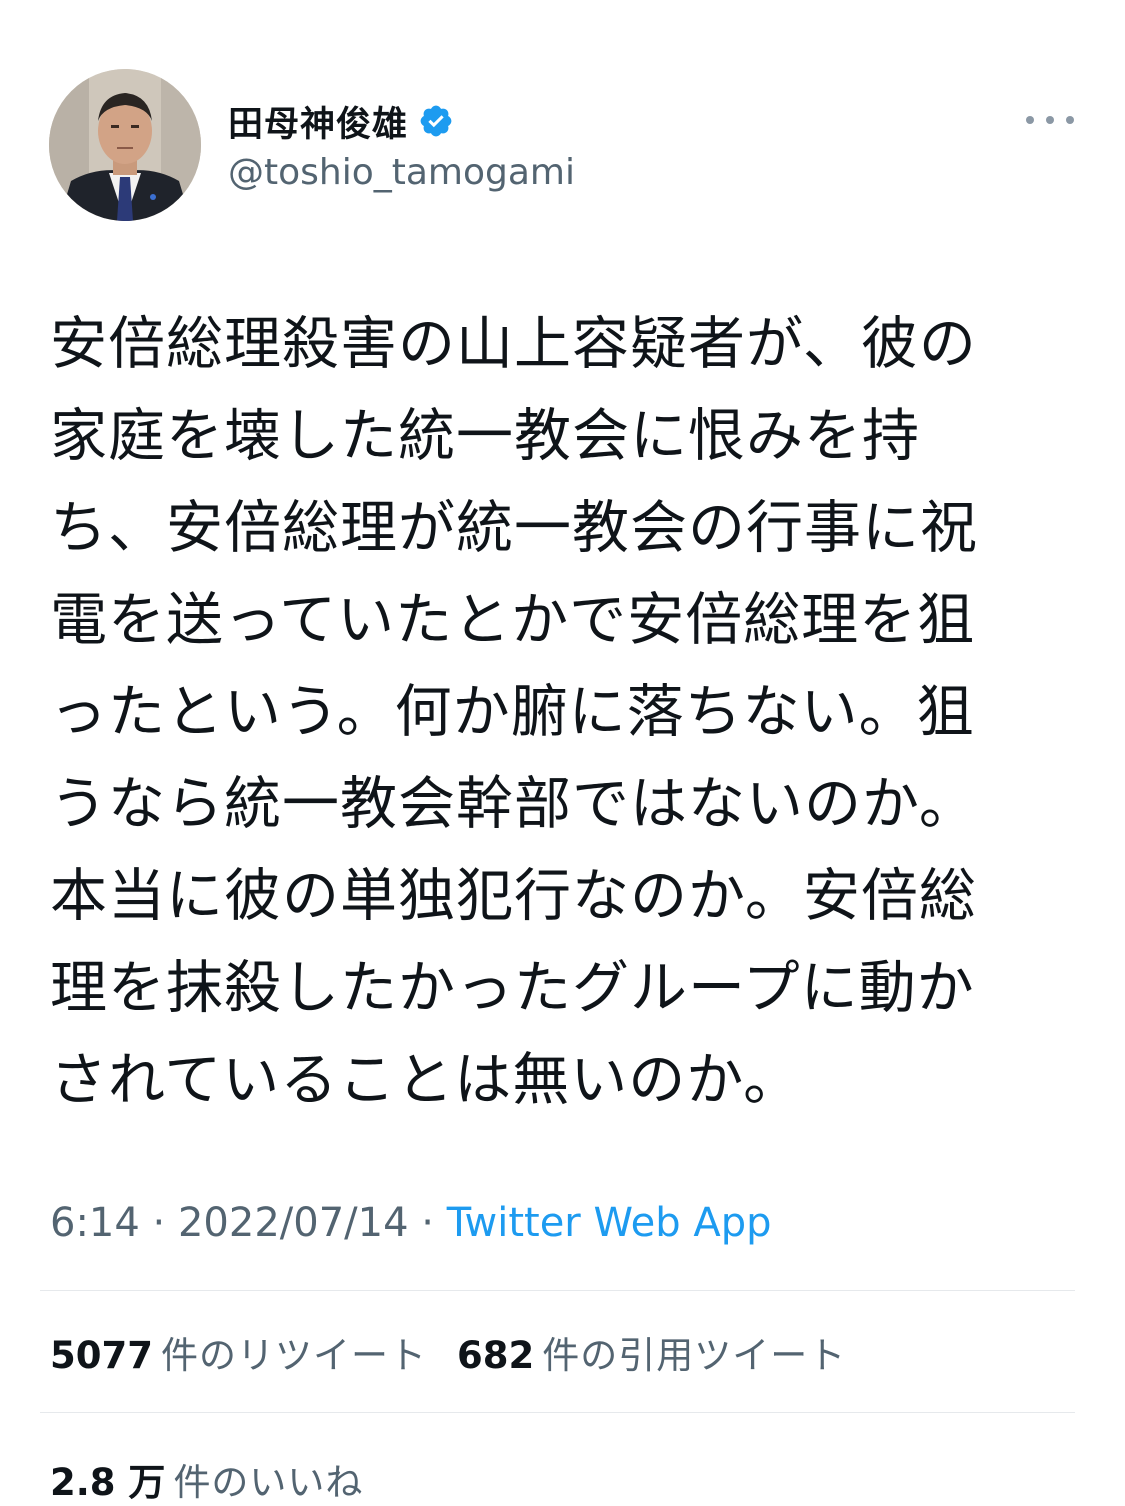  What do you see at coordinates (268, 1482) in the screenshot?
I see `likes-label: 件のいいね` at bounding box center [268, 1482].